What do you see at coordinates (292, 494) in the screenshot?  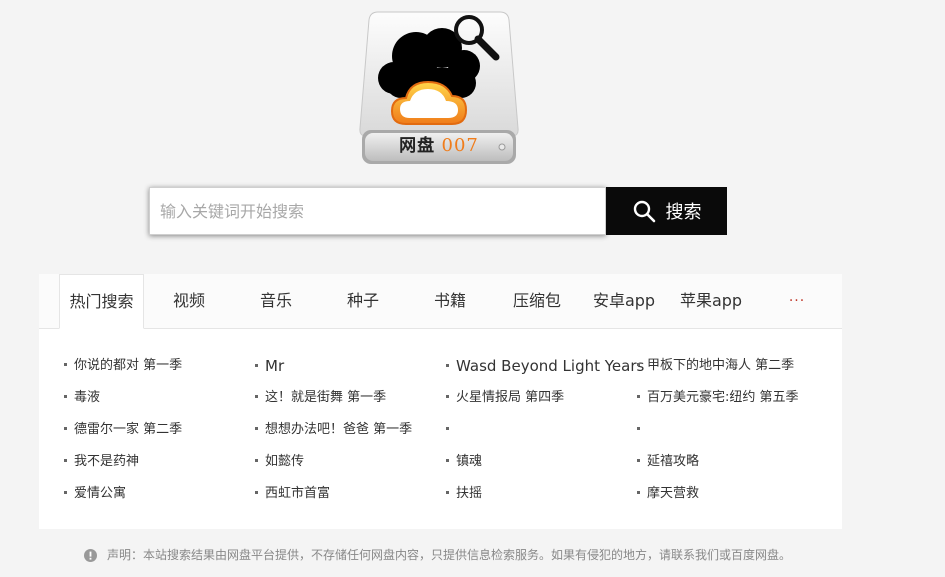 I see `list-item: 西虹市首富` at bounding box center [292, 494].